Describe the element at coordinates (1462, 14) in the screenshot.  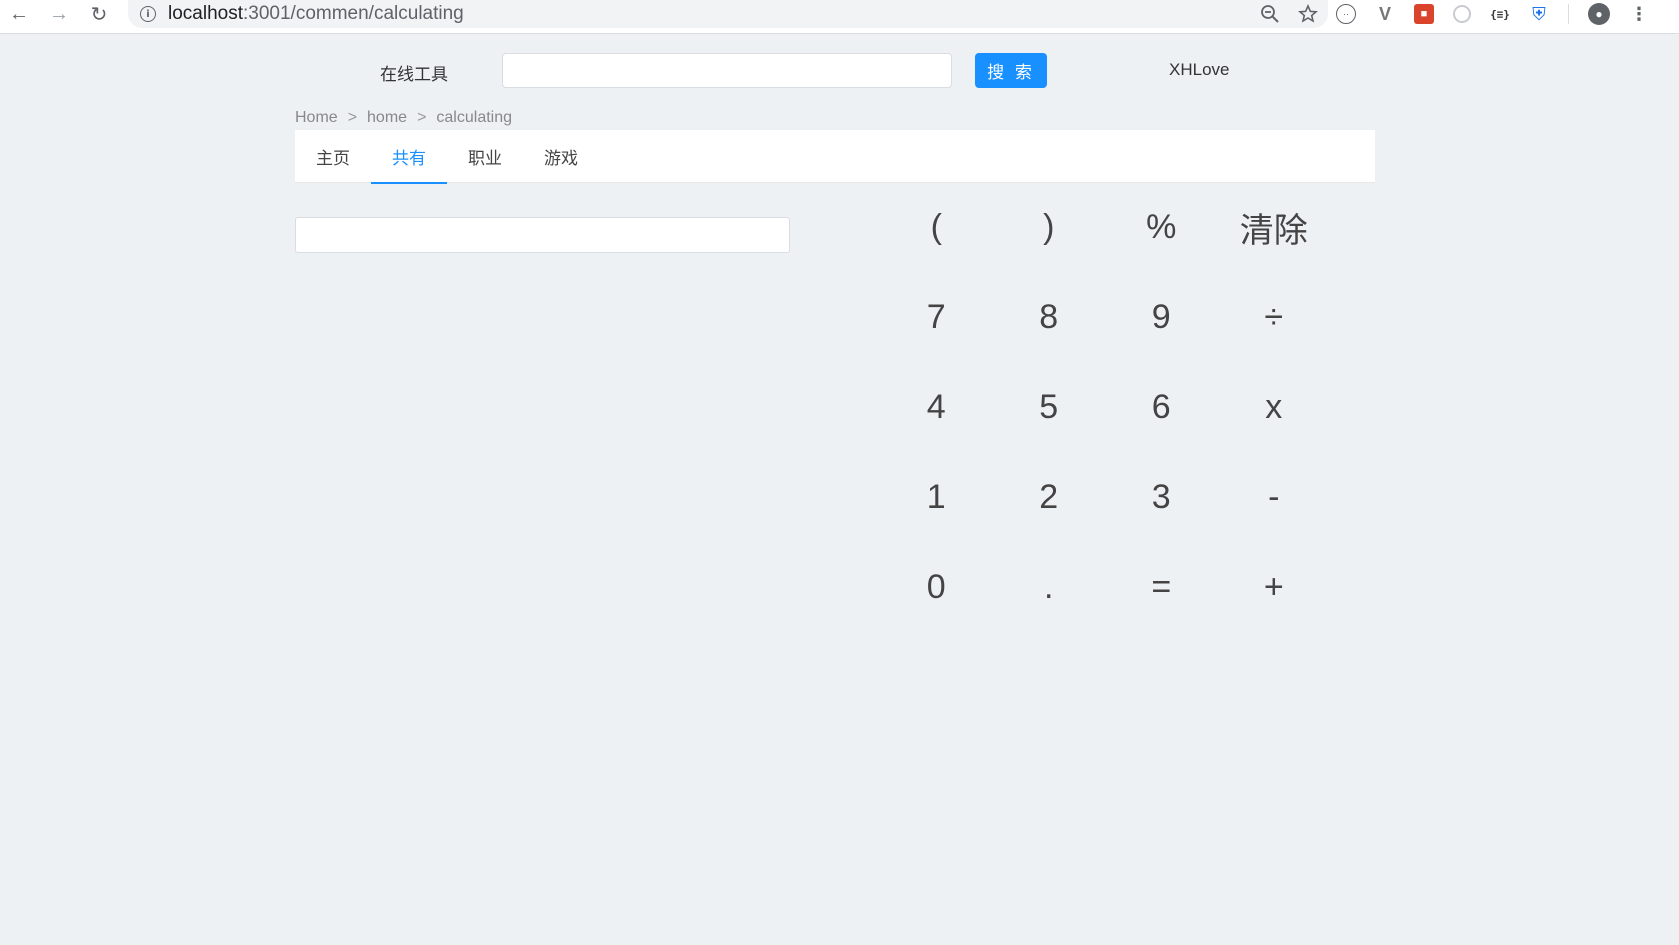
I see `extension-ring-icon` at that location.